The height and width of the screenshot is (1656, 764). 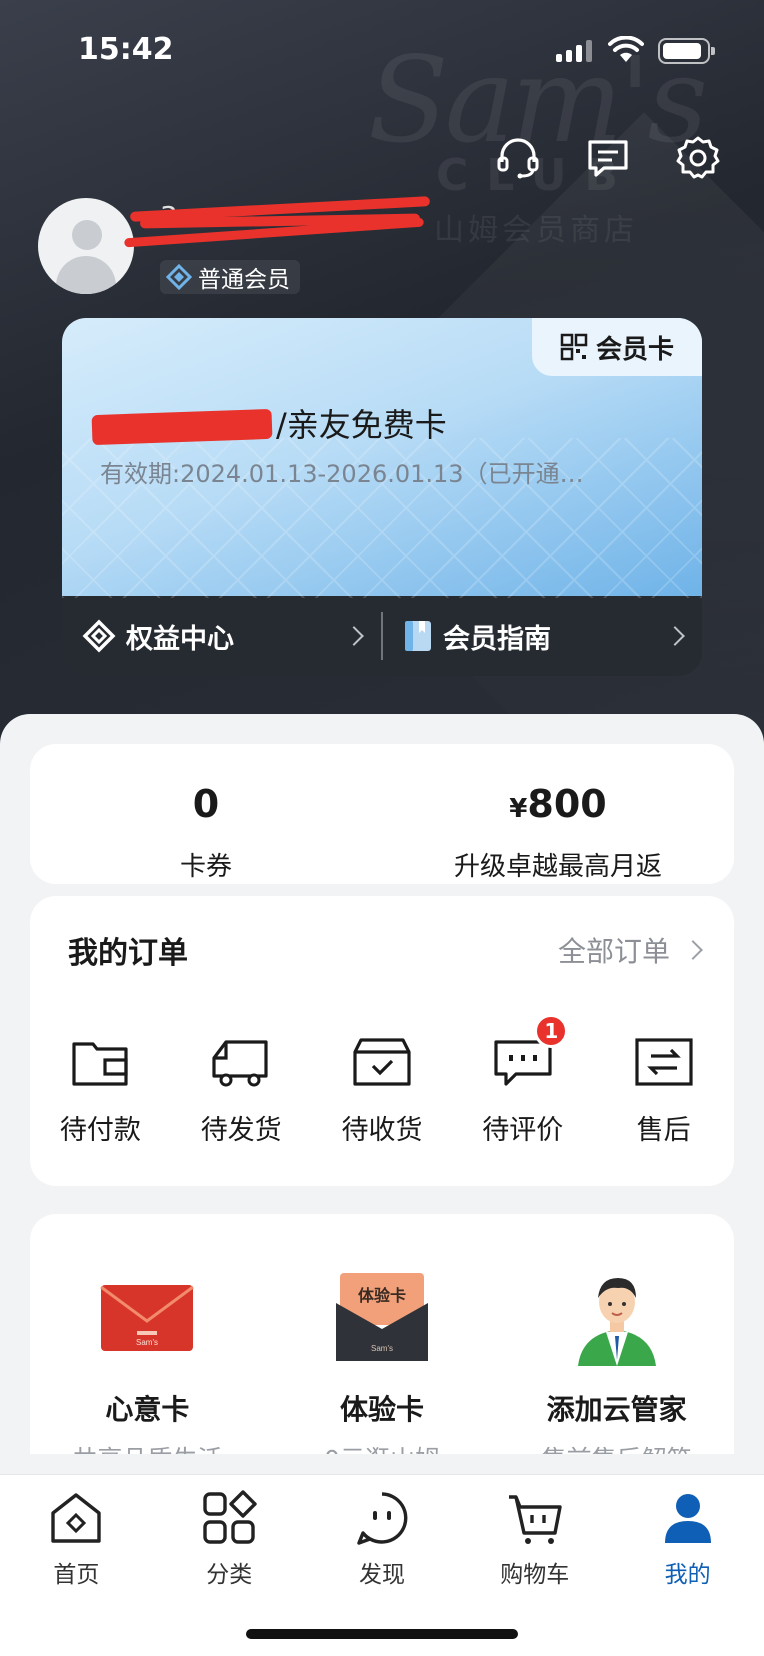 What do you see at coordinates (574, 347) in the screenshot?
I see `qr-code-icon` at bounding box center [574, 347].